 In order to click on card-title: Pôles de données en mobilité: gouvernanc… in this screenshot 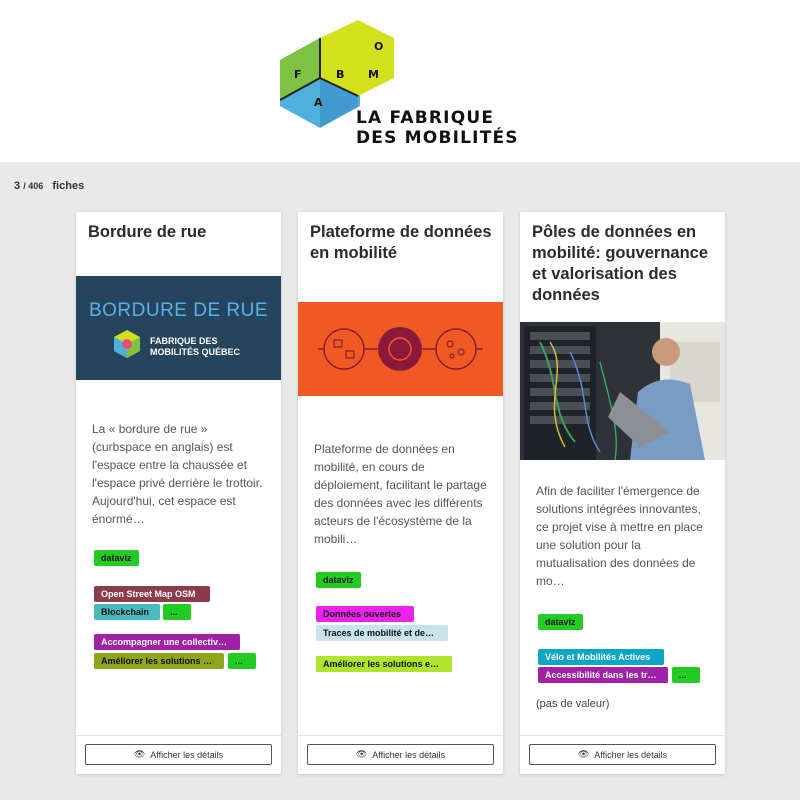, I will do `click(624, 264)`.